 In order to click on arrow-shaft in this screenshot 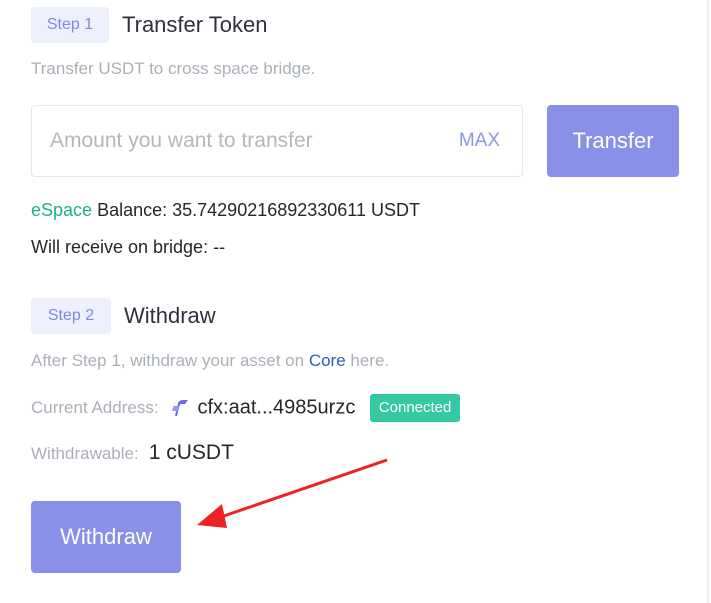, I will do `click(301, 489)`.